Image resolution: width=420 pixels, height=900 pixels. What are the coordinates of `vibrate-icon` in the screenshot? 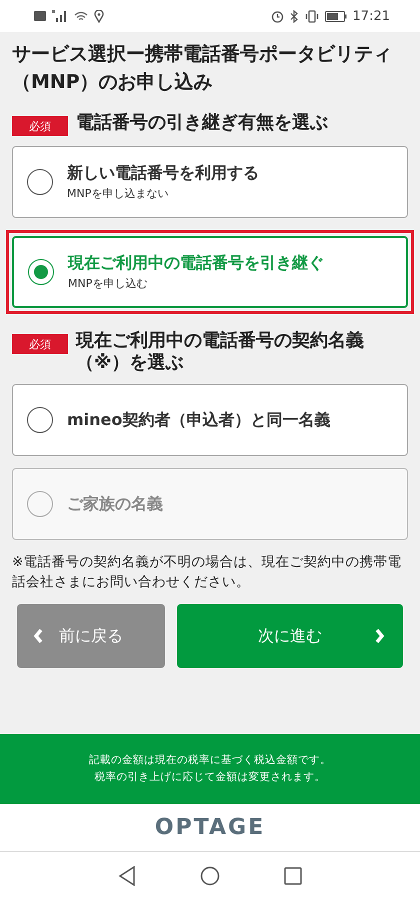 It's located at (311, 16).